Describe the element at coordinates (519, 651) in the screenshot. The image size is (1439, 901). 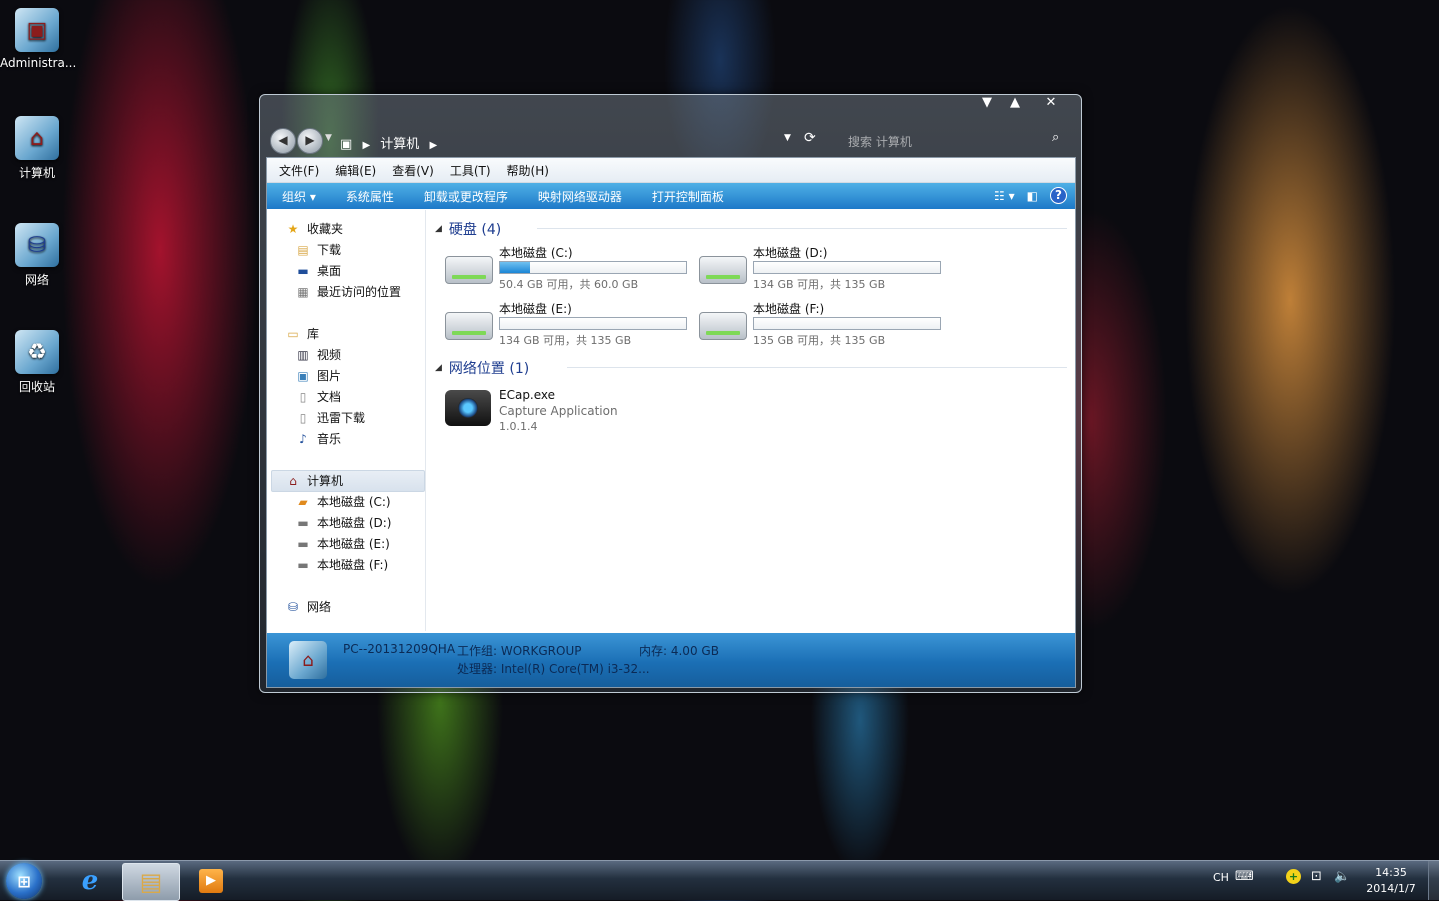
I see `workgroup: 工作组: WORKGROUP` at that location.